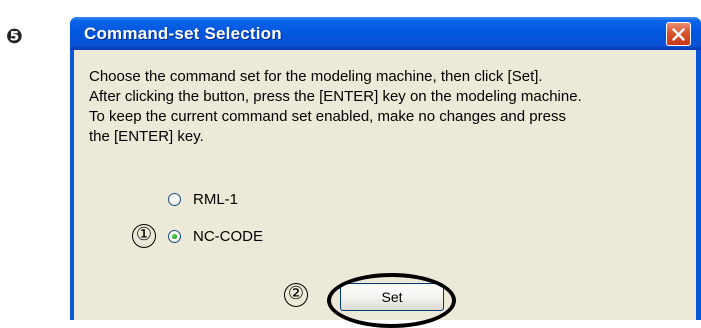  I want to click on radio-option-rml1: RML-1, so click(203, 199).